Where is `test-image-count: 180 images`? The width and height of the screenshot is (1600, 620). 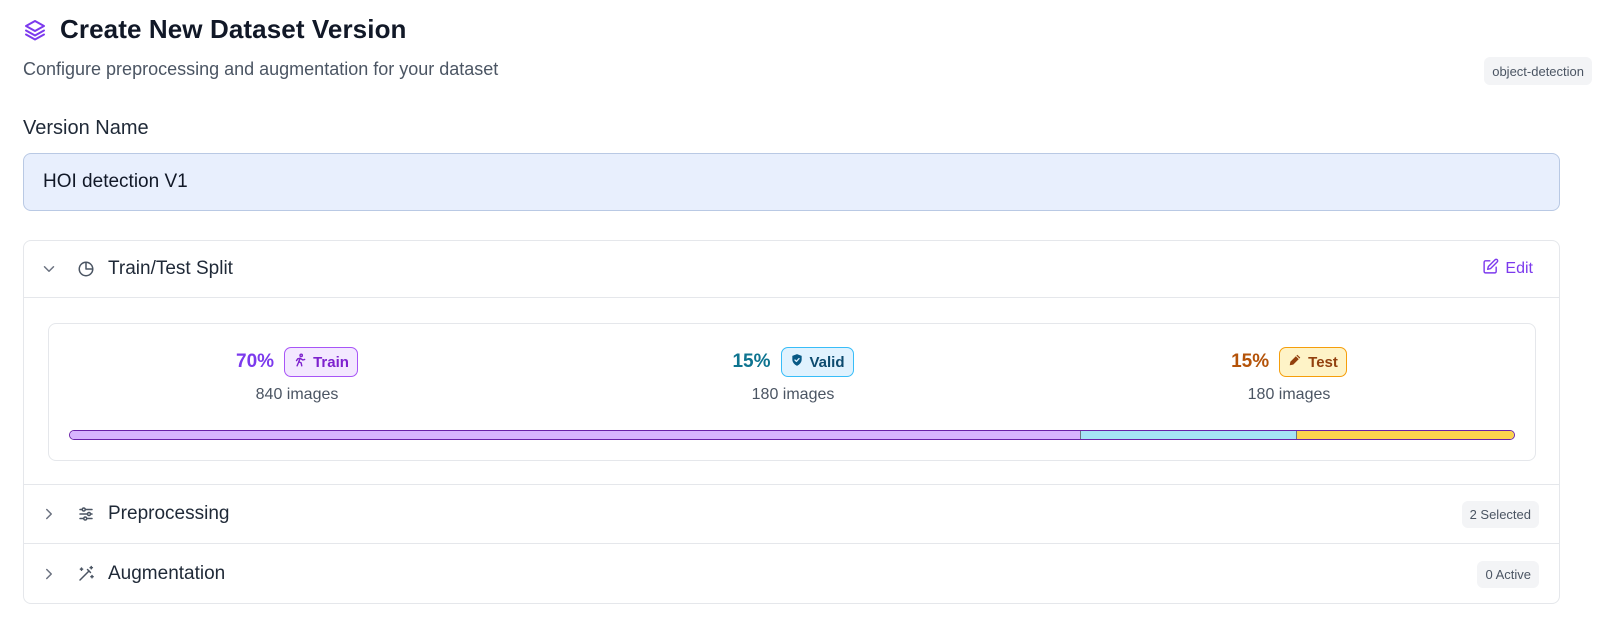 test-image-count: 180 images is located at coordinates (1289, 394).